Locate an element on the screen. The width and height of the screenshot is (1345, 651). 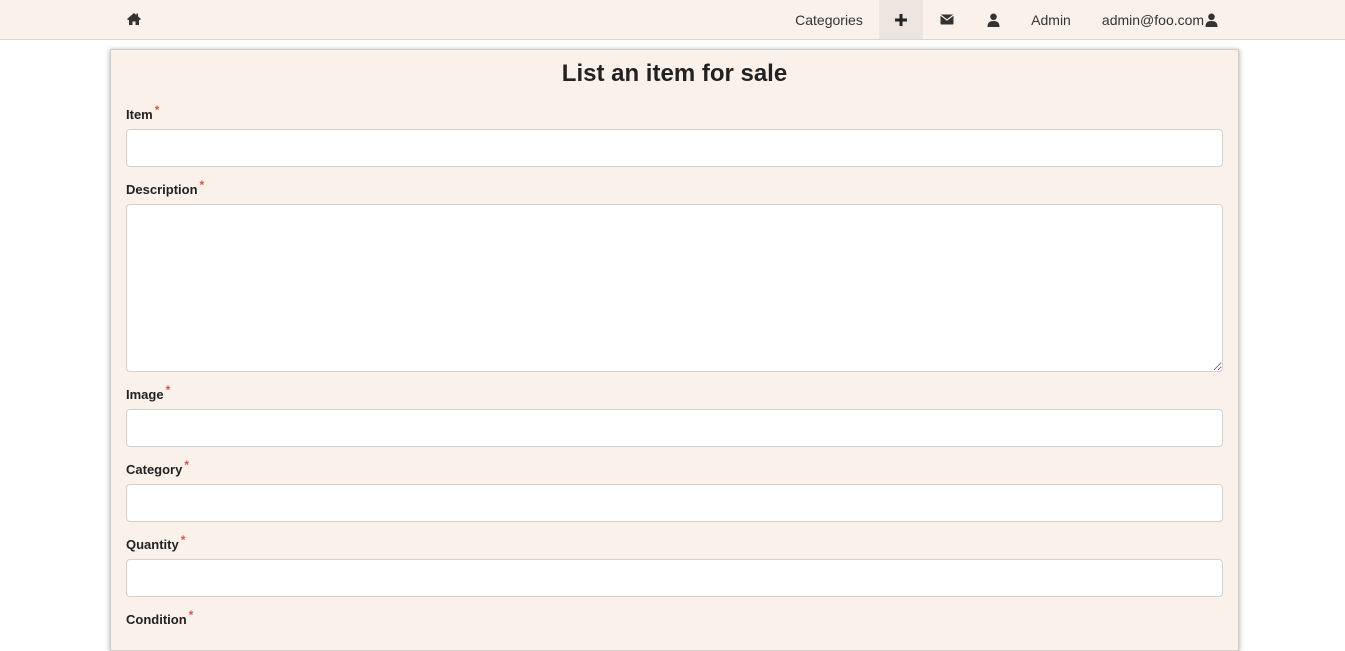
nav-add-item is located at coordinates (901, 19).